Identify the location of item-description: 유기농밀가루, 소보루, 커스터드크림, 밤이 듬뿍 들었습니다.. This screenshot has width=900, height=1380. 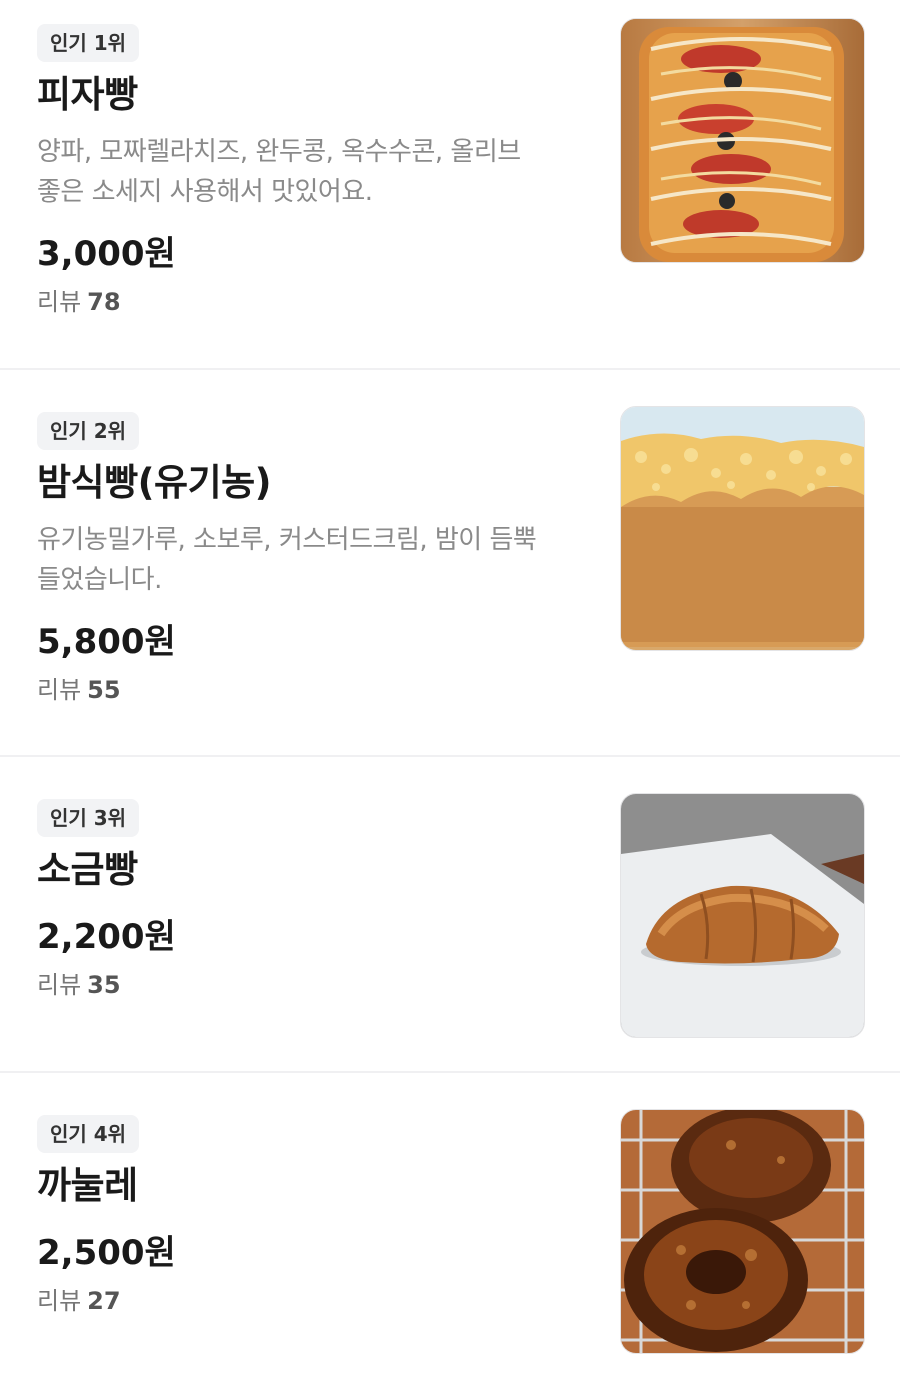
(319, 560).